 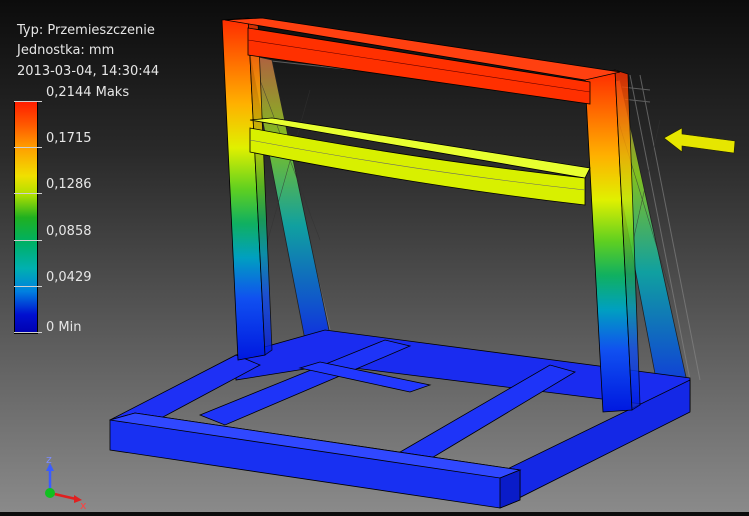 I want to click on legend-label: 0,1286, so click(x=69, y=184).